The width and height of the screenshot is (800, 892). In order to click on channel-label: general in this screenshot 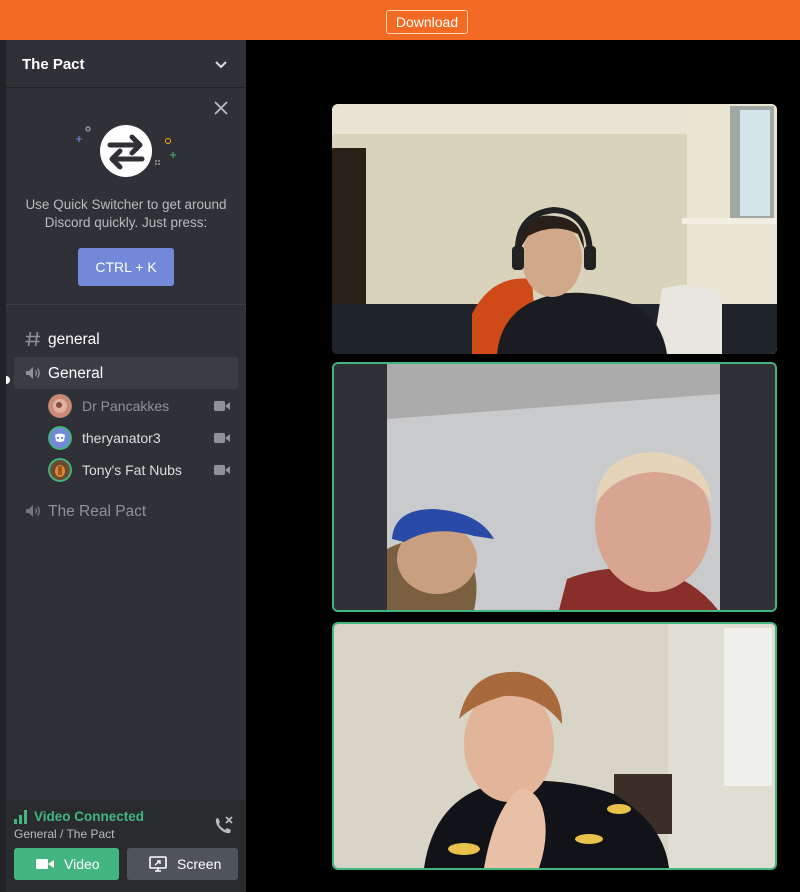, I will do `click(74, 339)`.